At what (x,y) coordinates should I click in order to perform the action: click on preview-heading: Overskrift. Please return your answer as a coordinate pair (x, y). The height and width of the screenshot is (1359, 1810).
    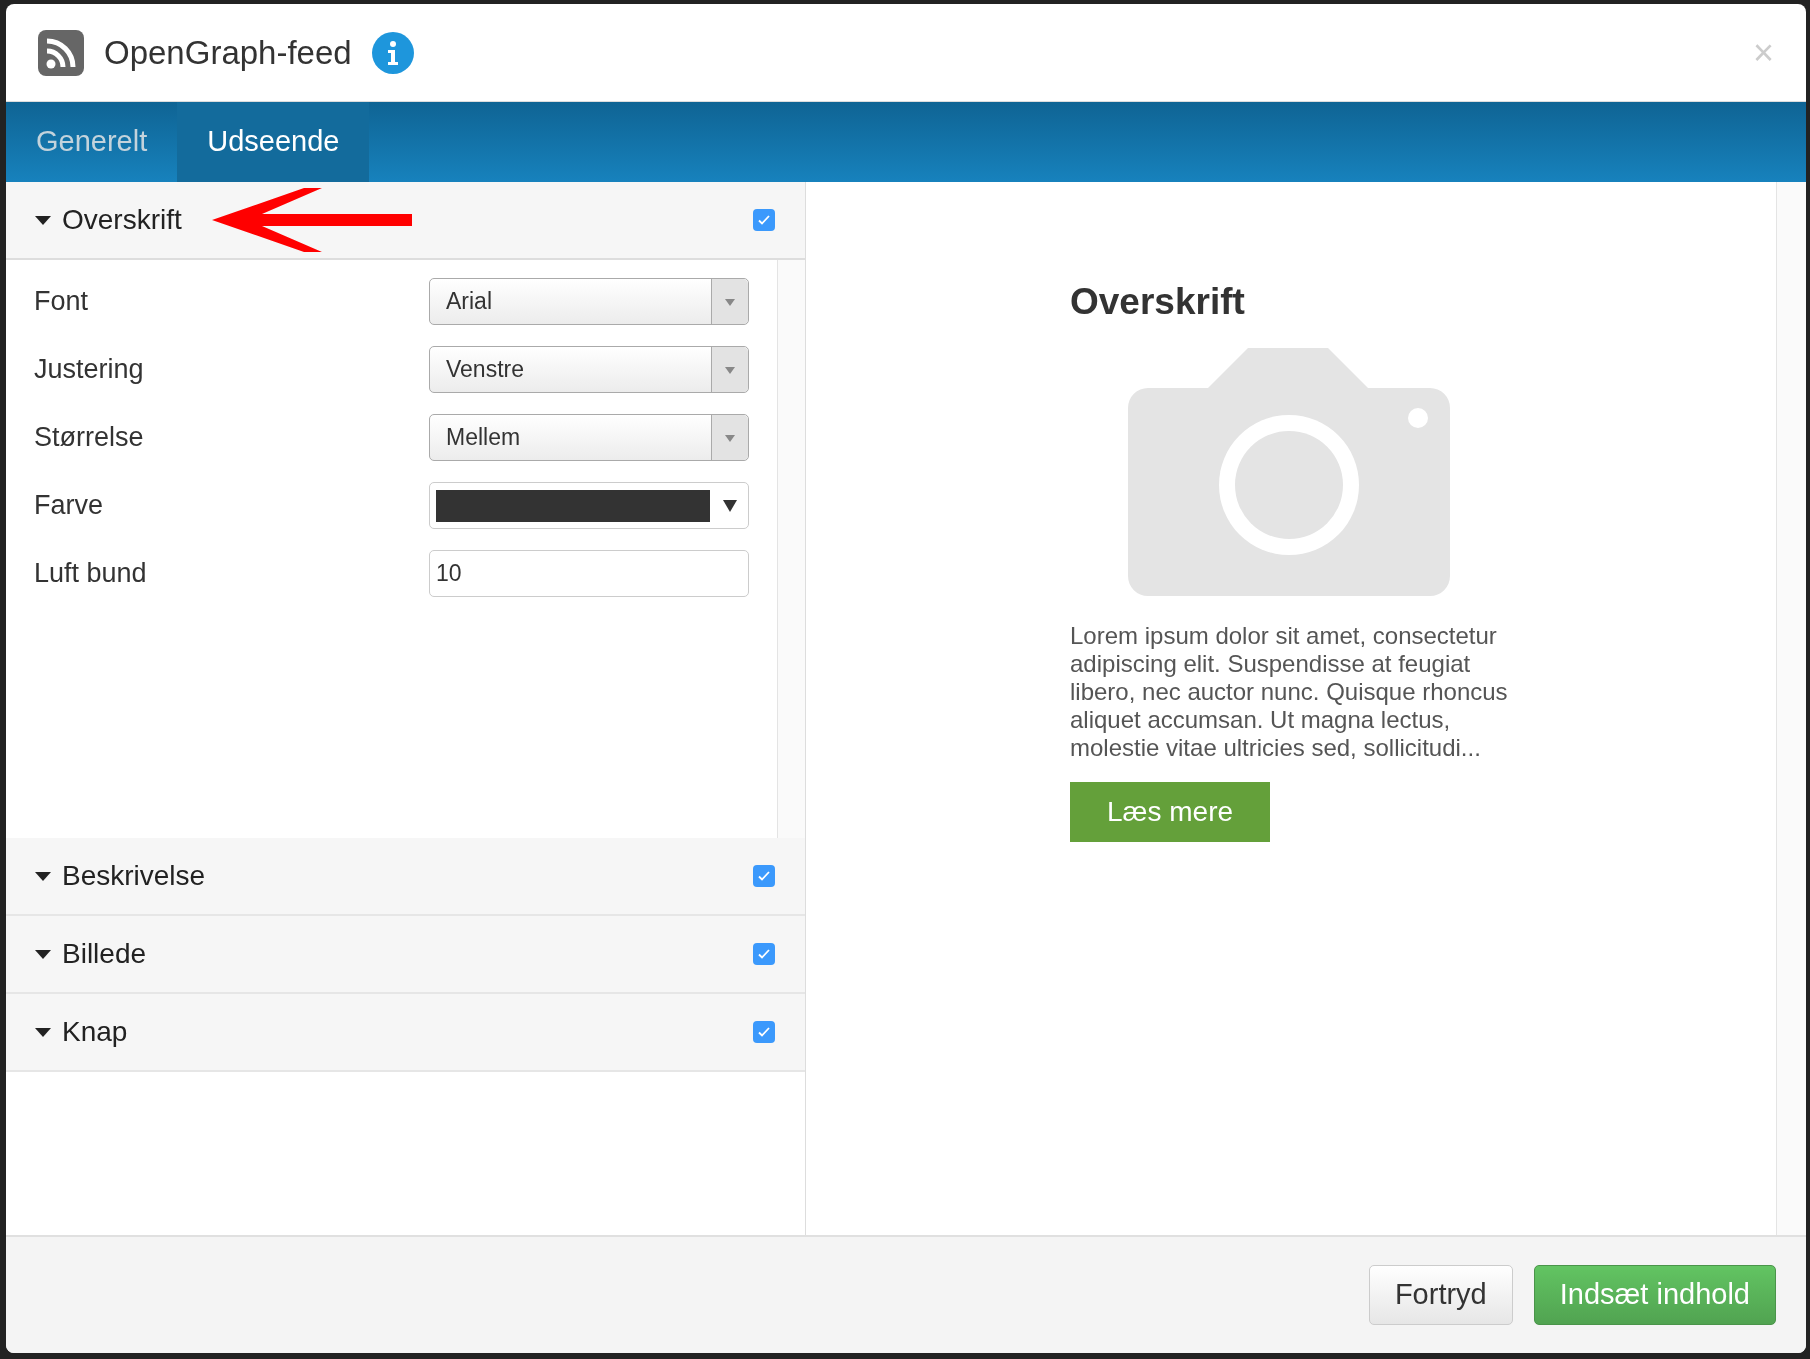
    Looking at the image, I should click on (1157, 302).